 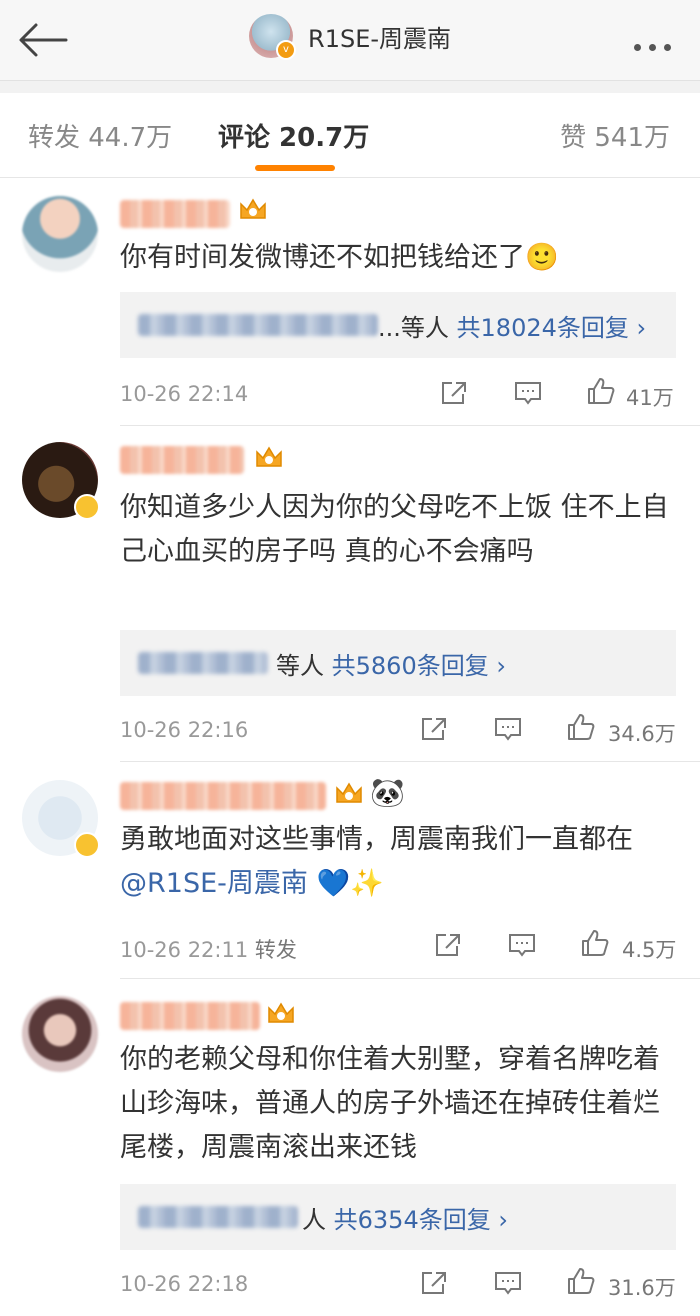 I want to click on reply-count-link: 共18024条回复 ›, so click(x=552, y=328).